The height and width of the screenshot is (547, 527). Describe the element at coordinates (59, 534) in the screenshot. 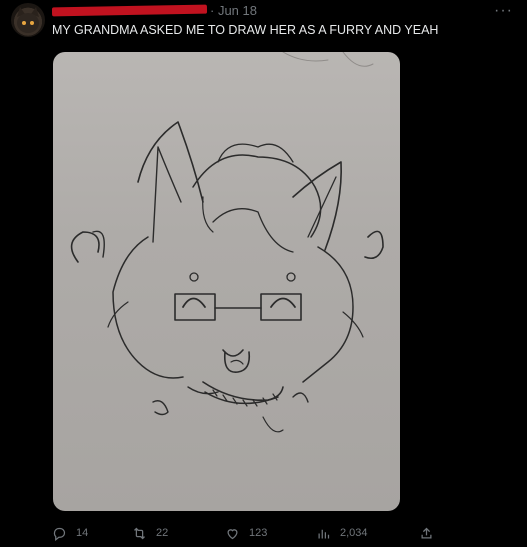

I see `reply-icon` at that location.